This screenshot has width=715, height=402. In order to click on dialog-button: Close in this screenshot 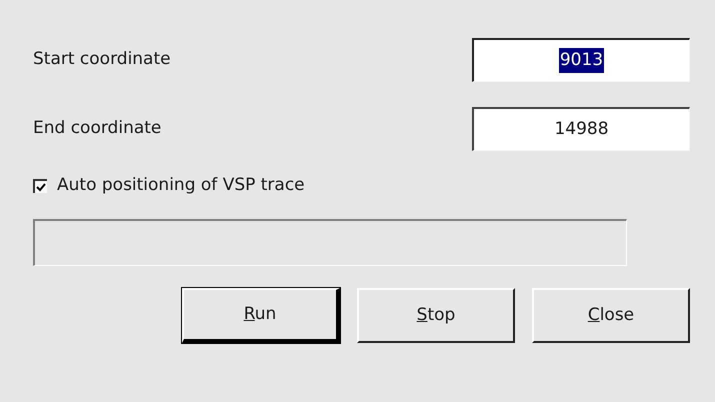, I will do `click(611, 315)`.